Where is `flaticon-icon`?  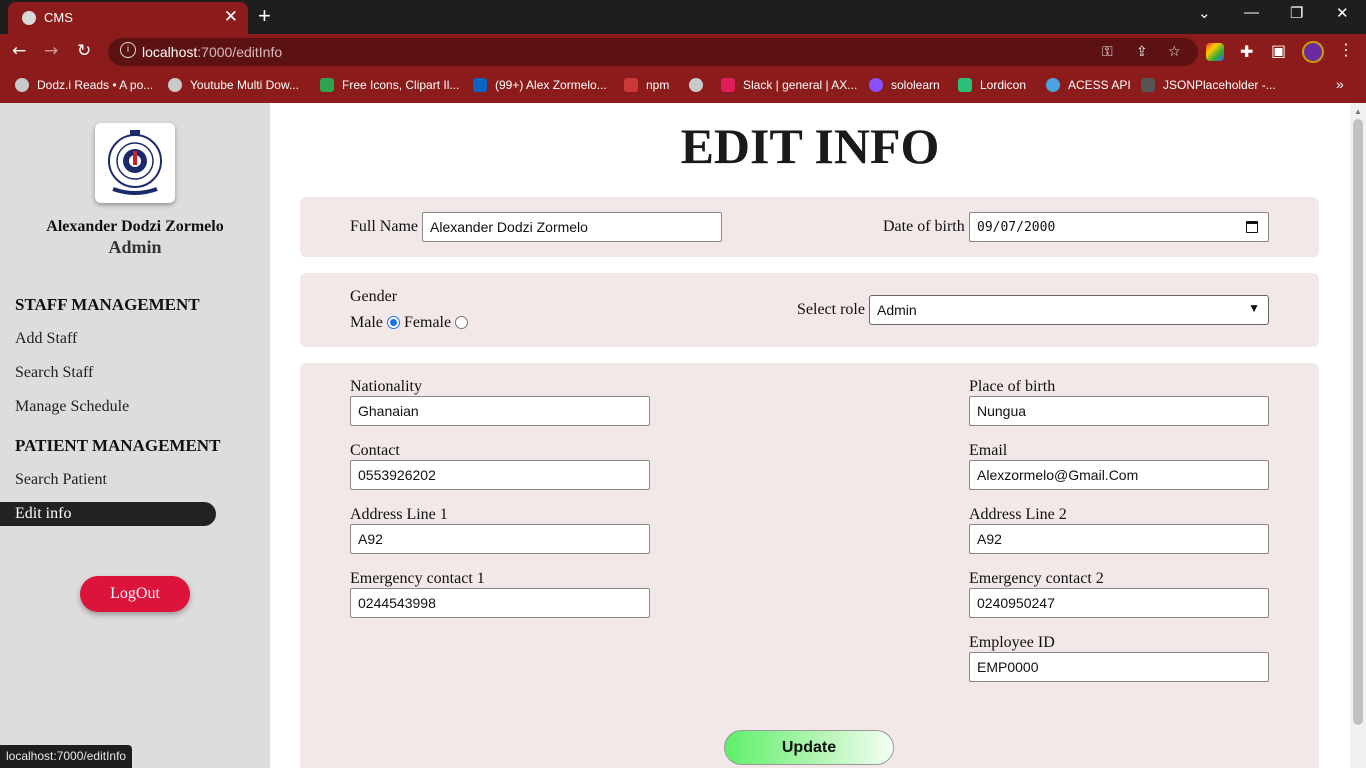 flaticon-icon is located at coordinates (327, 85).